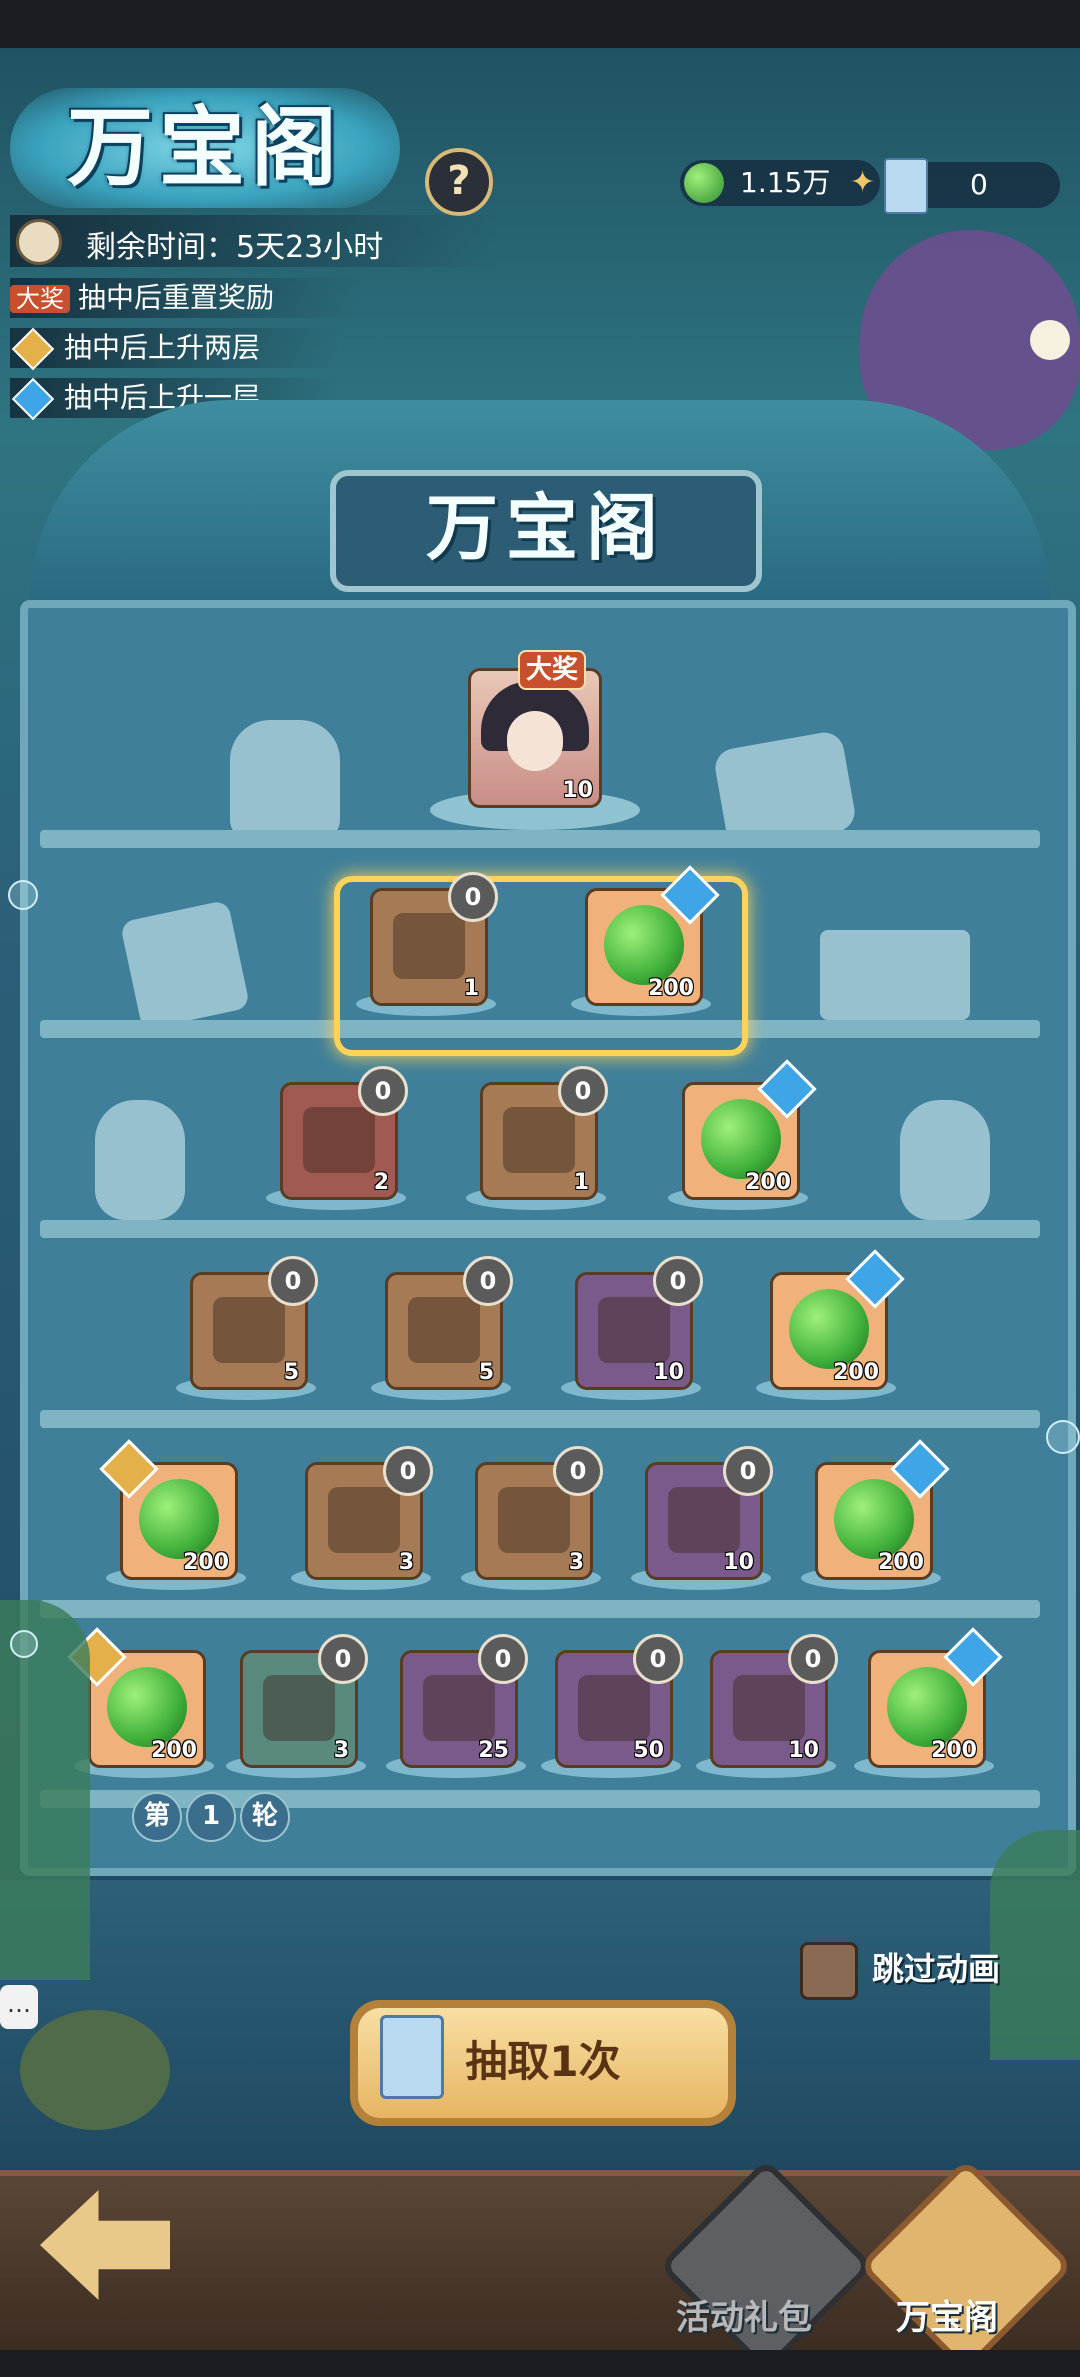 The image size is (1080, 2377). I want to click on sprout-orb-icon, so click(614, 1708).